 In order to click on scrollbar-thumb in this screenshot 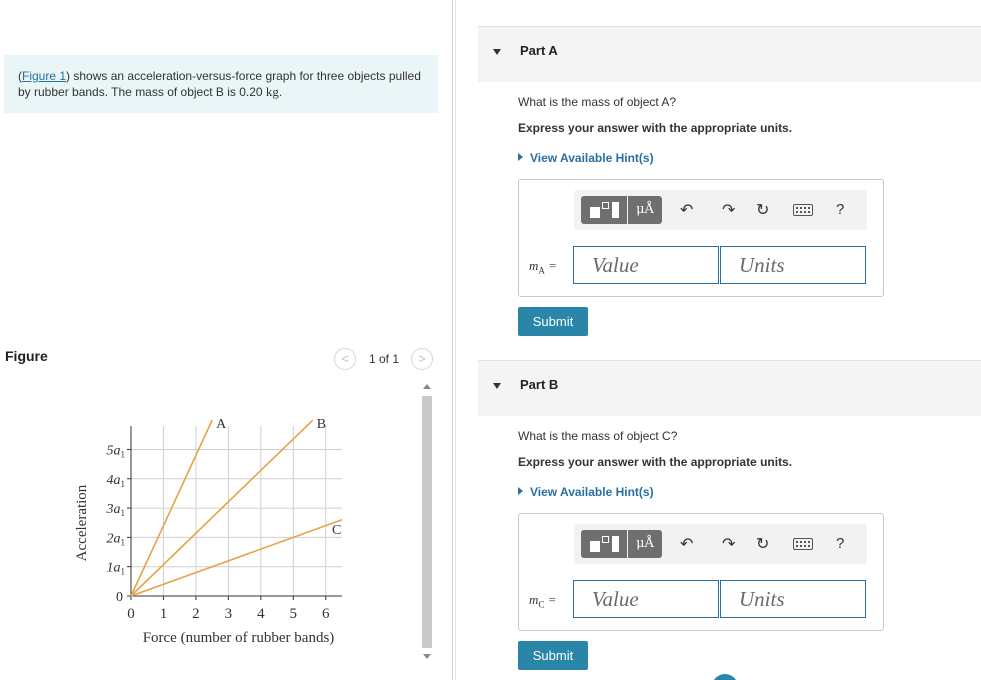, I will do `click(427, 522)`.